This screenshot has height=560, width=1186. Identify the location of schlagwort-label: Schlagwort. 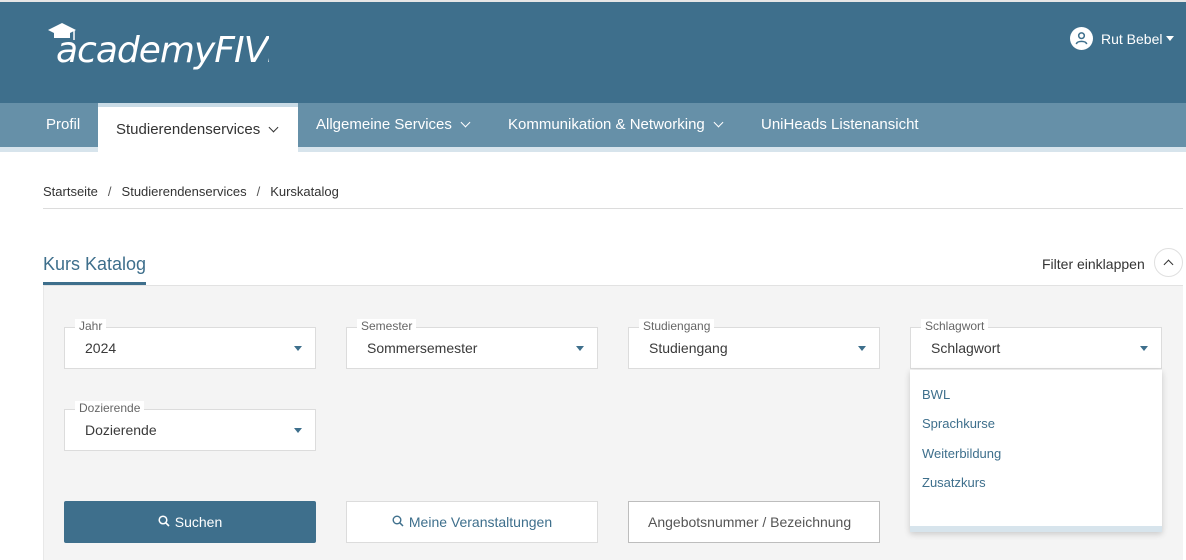
(955, 326).